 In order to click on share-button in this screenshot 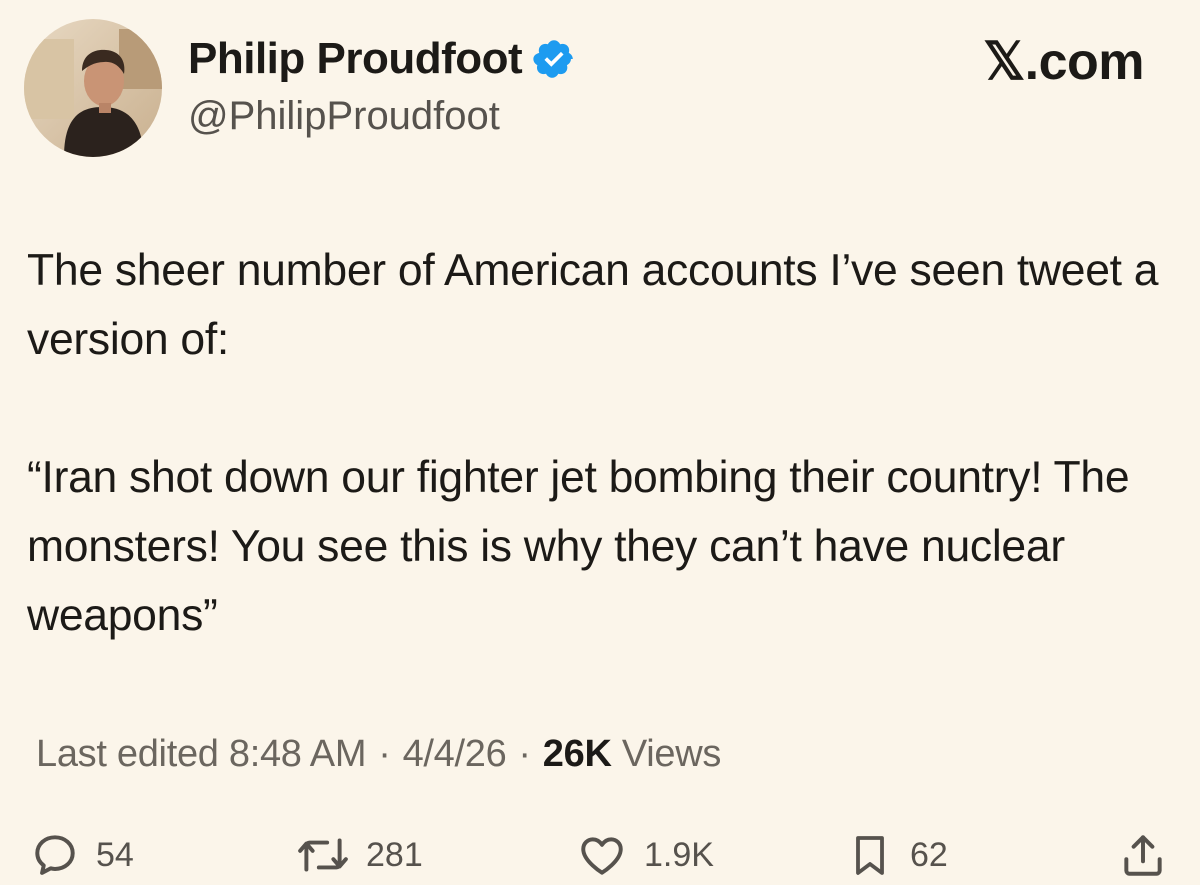, I will do `click(1143, 855)`.